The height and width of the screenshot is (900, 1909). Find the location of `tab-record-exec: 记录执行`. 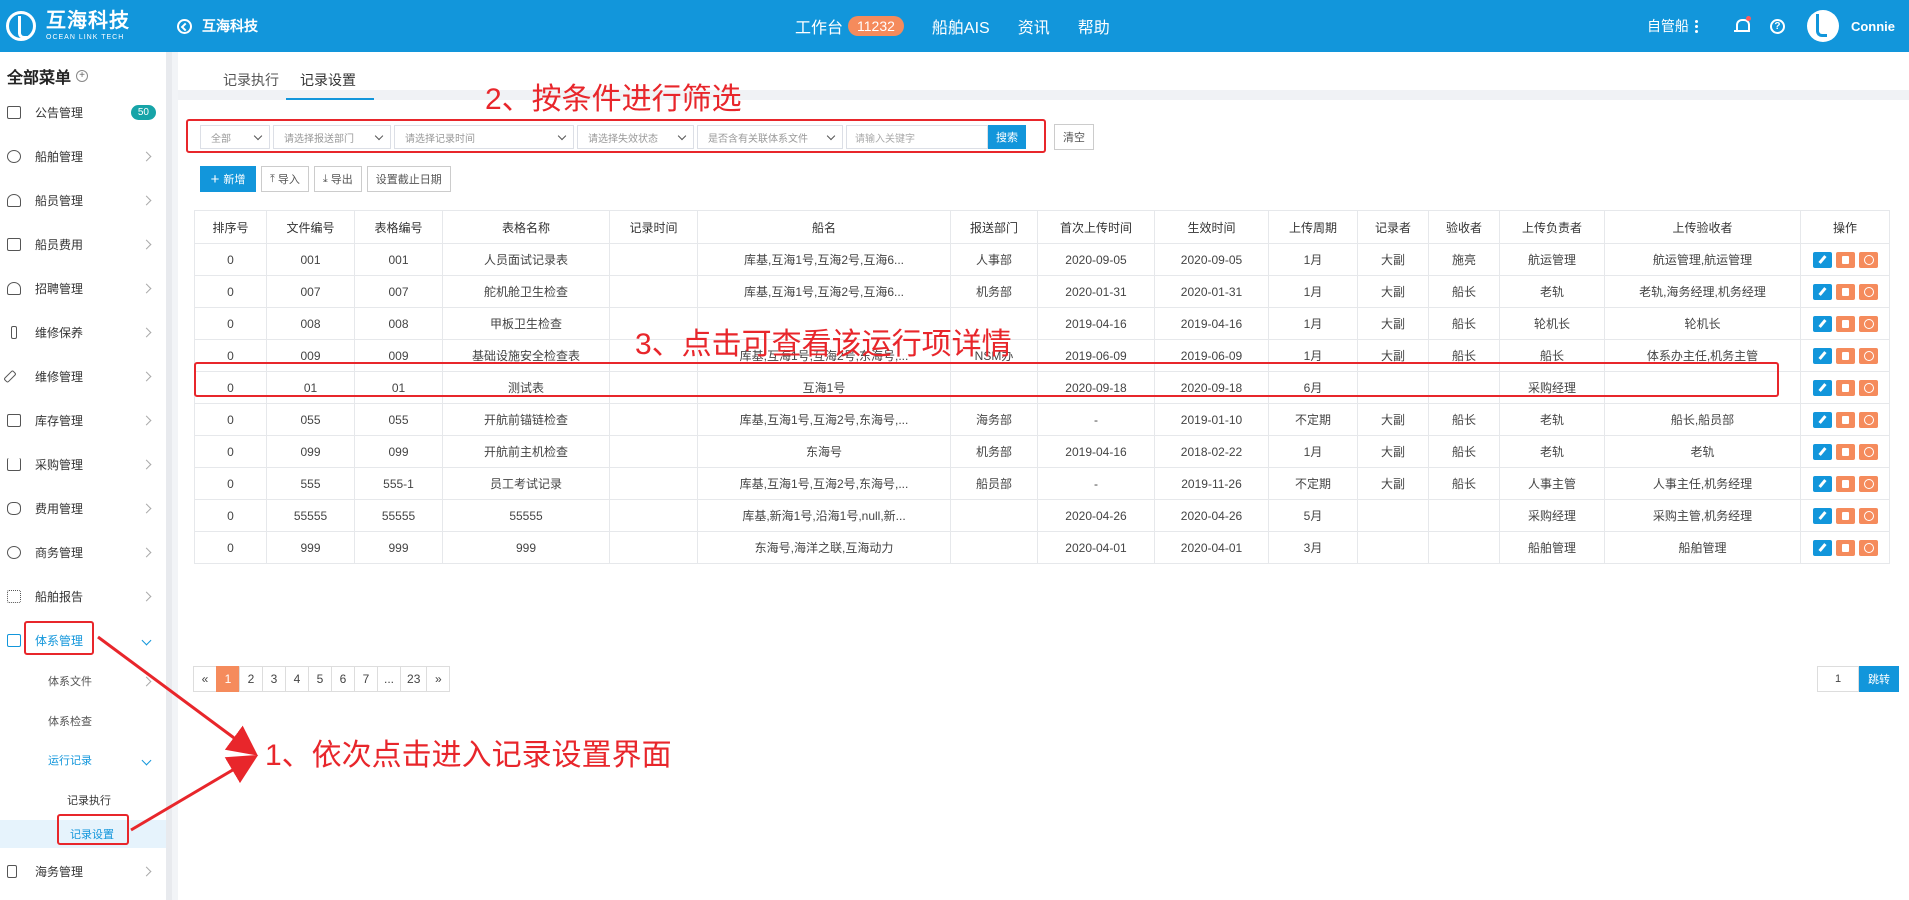

tab-record-exec: 记录执行 is located at coordinates (251, 84).